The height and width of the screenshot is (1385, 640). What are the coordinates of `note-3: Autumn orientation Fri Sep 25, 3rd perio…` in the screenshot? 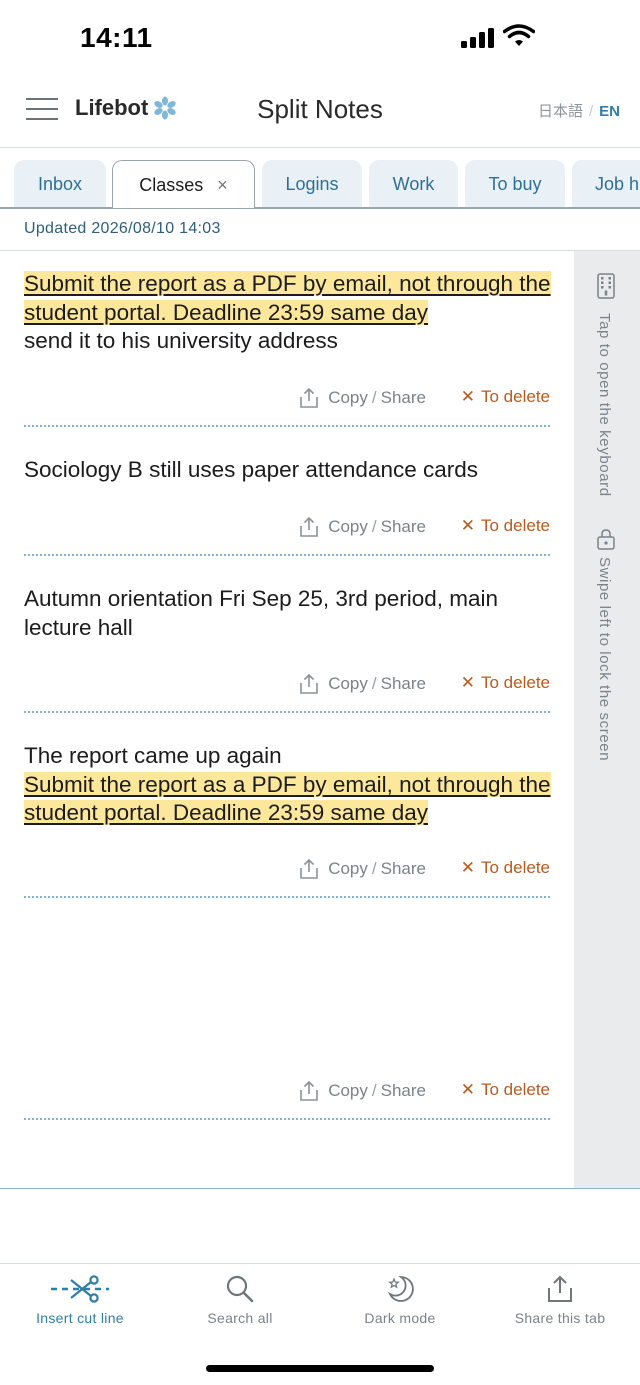 It's located at (289, 613).